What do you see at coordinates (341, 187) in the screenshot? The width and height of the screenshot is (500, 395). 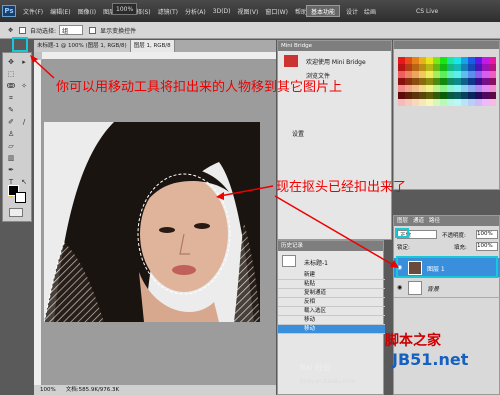 I see `annotation-done-tip: 现在抠头已经扣出来了` at bounding box center [341, 187].